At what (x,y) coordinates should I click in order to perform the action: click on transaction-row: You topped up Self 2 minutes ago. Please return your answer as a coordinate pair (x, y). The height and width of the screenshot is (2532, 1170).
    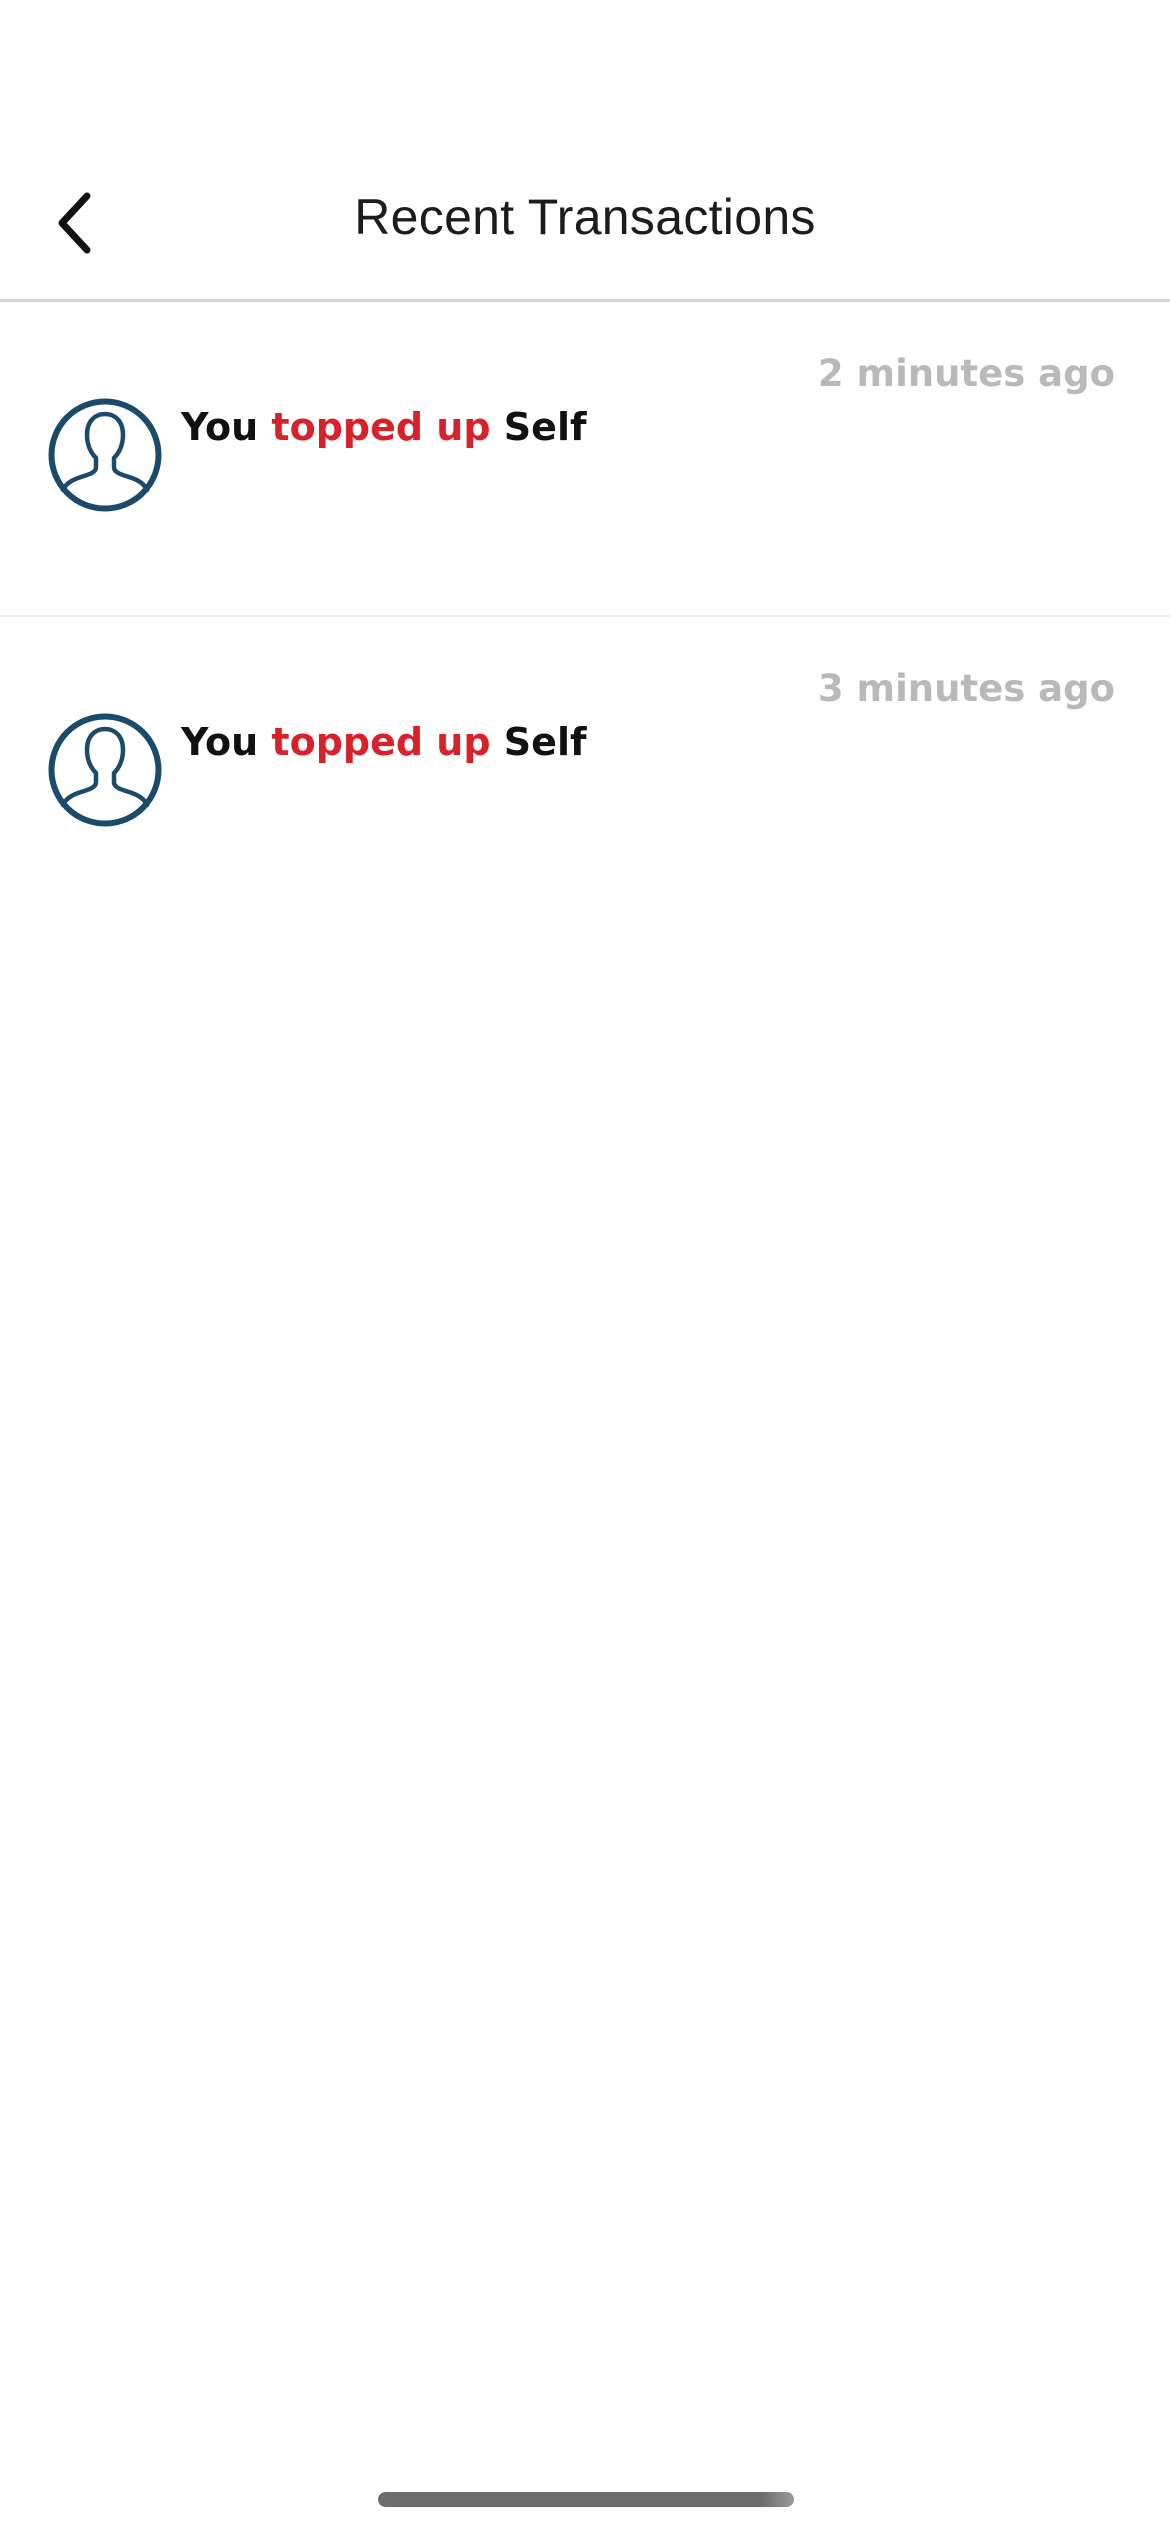
    Looking at the image, I should click on (585, 459).